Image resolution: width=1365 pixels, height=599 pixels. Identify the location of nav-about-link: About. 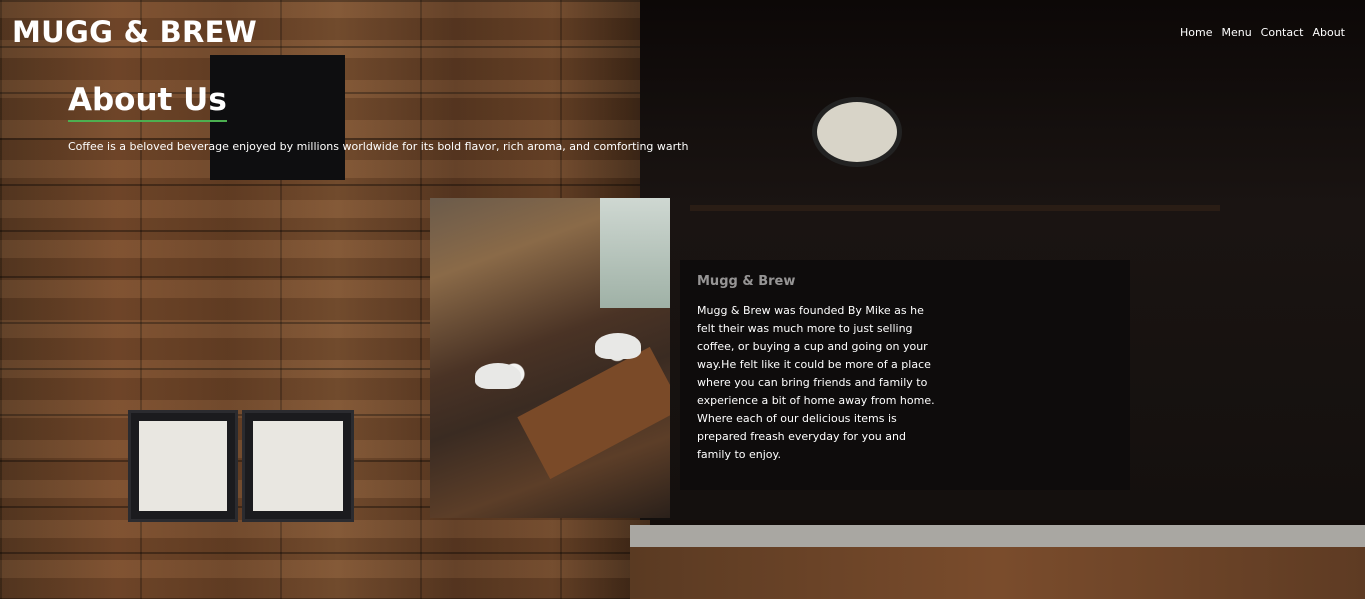
(1328, 32).